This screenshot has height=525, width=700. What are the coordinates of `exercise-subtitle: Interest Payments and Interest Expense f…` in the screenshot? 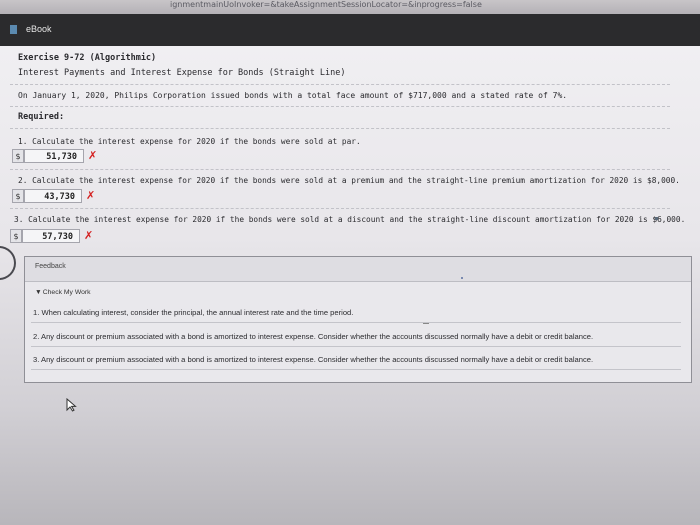 It's located at (182, 73).